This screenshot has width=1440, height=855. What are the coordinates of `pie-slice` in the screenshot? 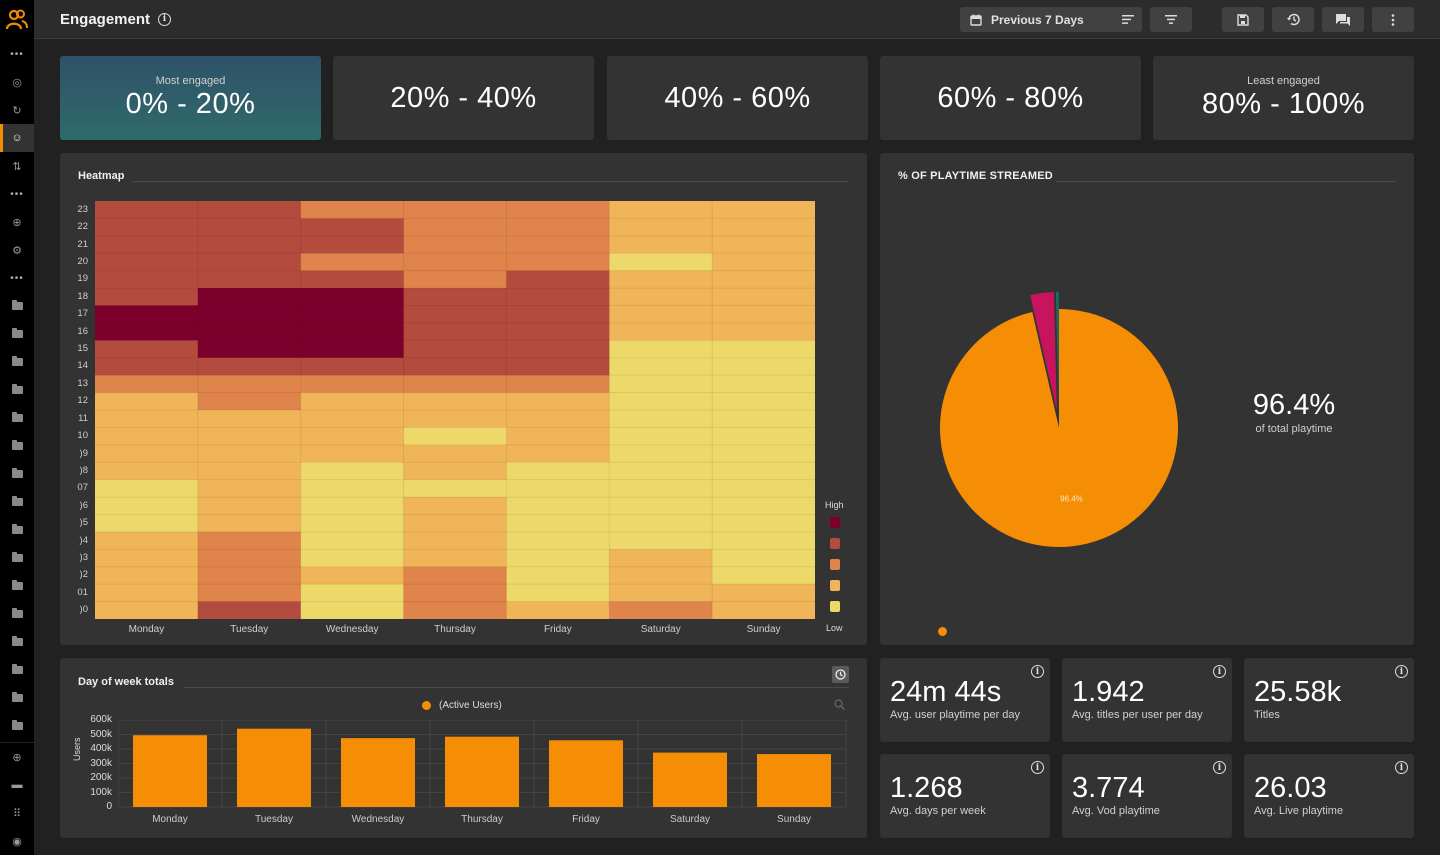 It's located at (1059, 428).